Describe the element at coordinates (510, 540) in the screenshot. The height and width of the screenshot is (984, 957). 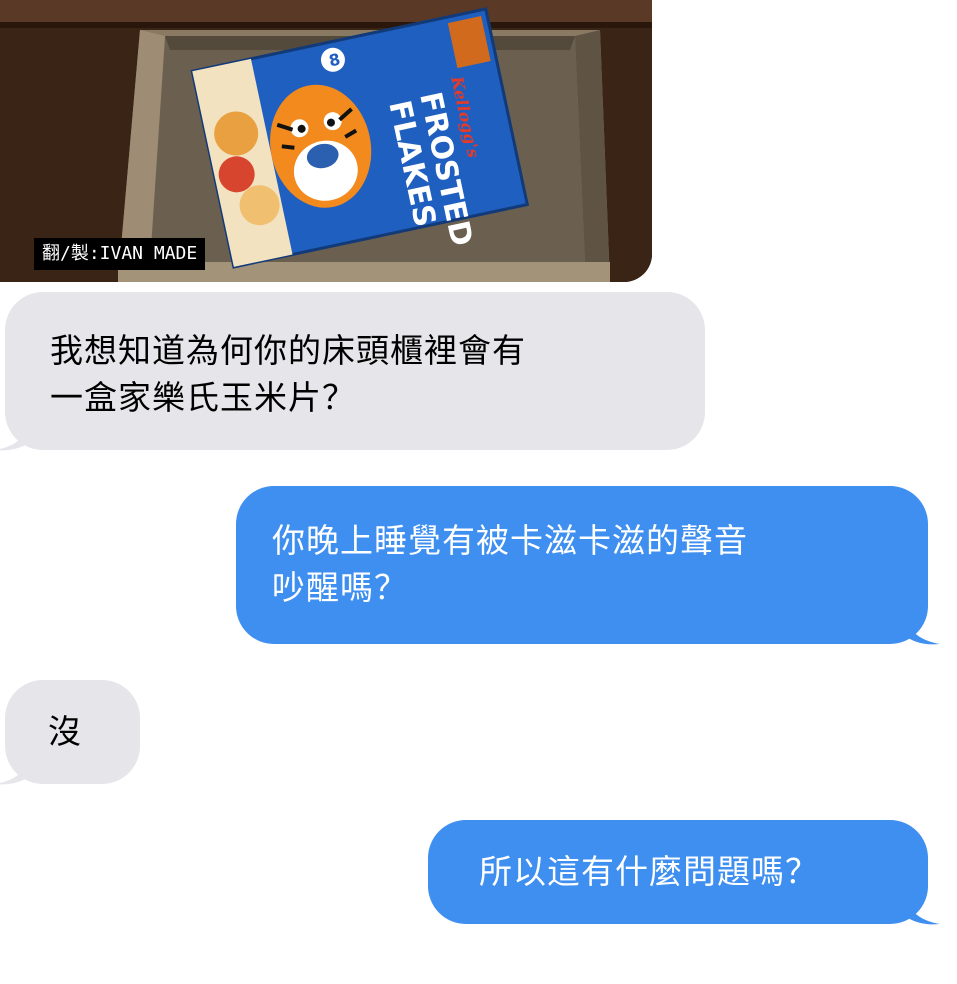
I see `message-line: 你晚上睡覺有被卡滋卡滋的聲音` at that location.